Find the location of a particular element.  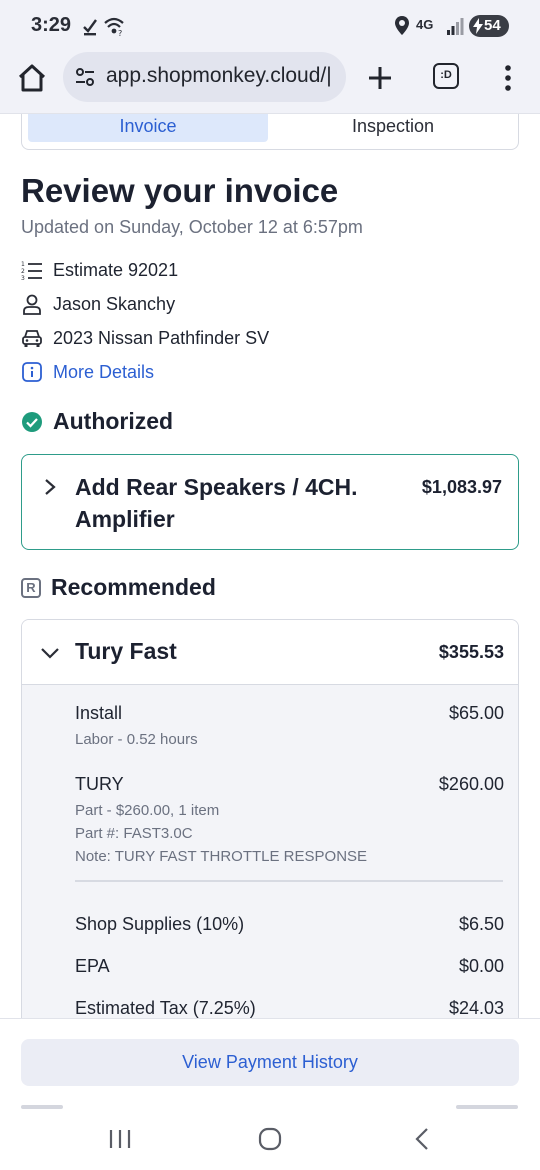

network-type-label: 4G is located at coordinates (425, 24).